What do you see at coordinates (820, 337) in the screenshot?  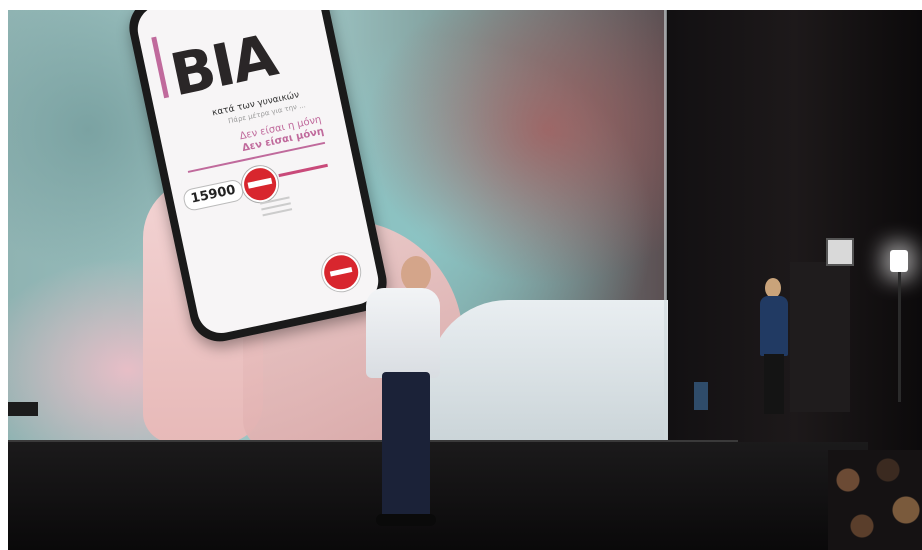 I see `speaker-column` at bounding box center [820, 337].